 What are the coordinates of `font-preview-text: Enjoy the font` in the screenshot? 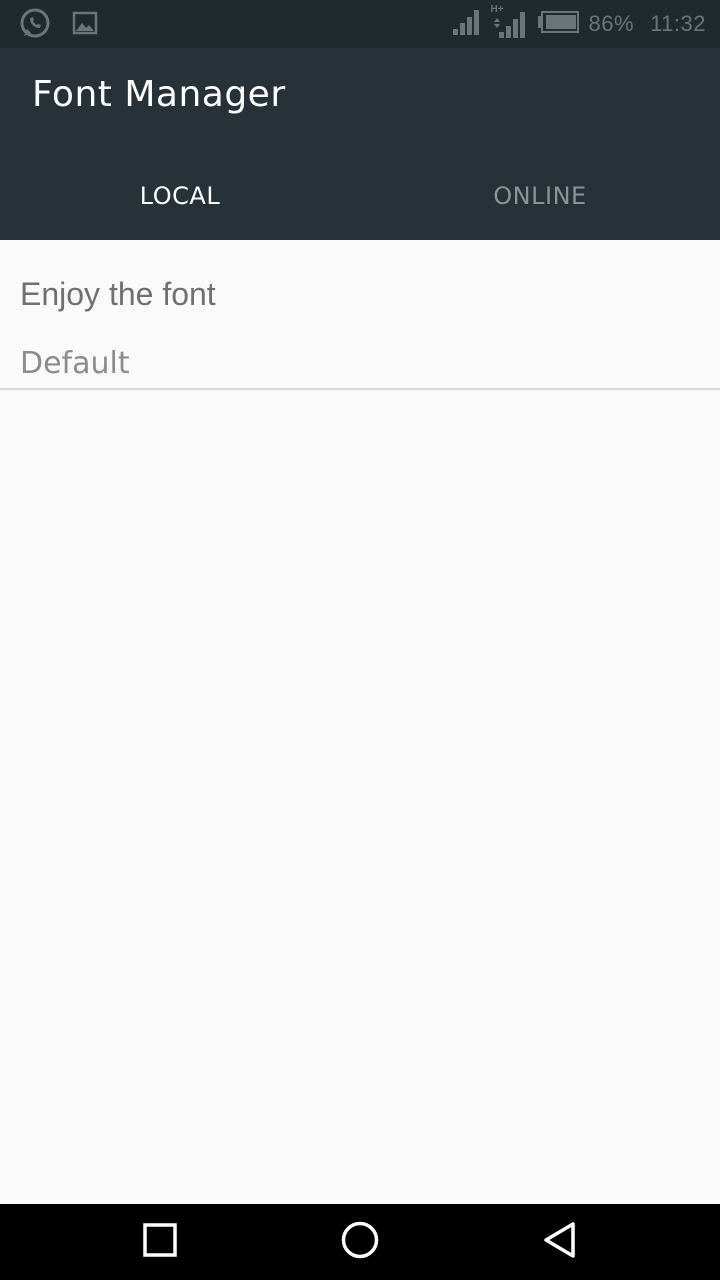 It's located at (118, 294).